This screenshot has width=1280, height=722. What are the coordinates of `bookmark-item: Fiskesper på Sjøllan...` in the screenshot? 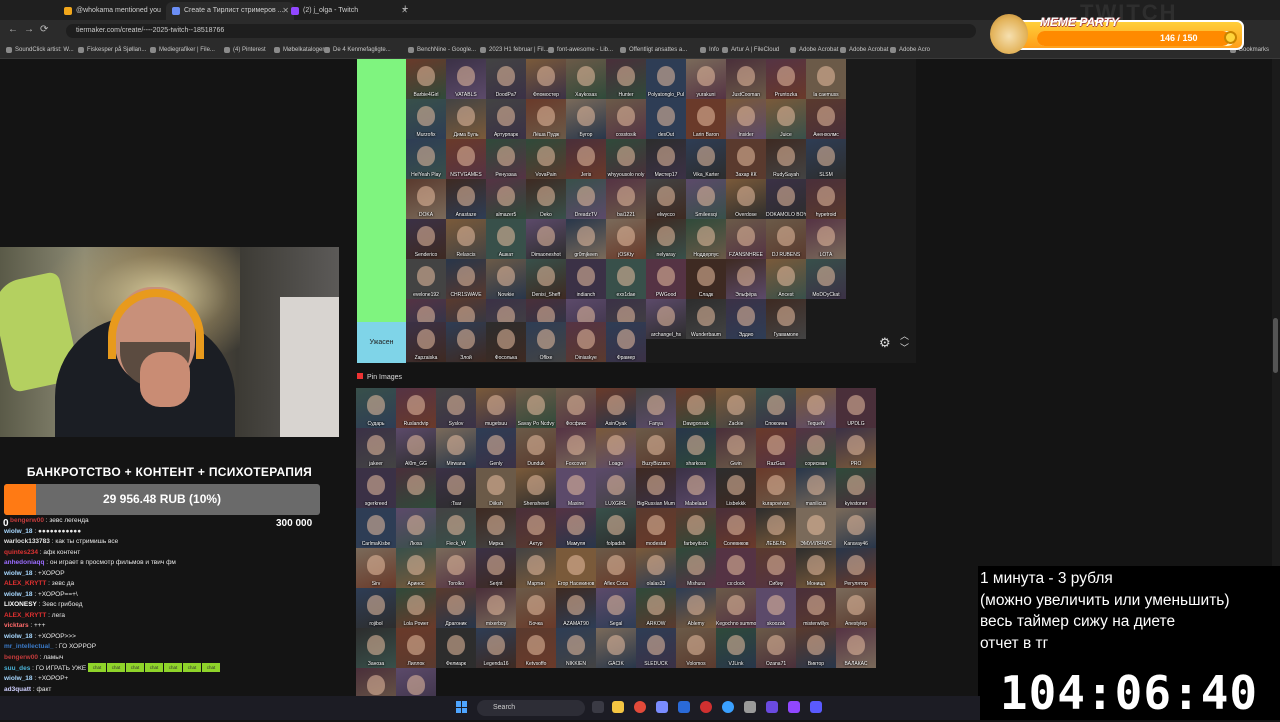 It's located at (112, 50).